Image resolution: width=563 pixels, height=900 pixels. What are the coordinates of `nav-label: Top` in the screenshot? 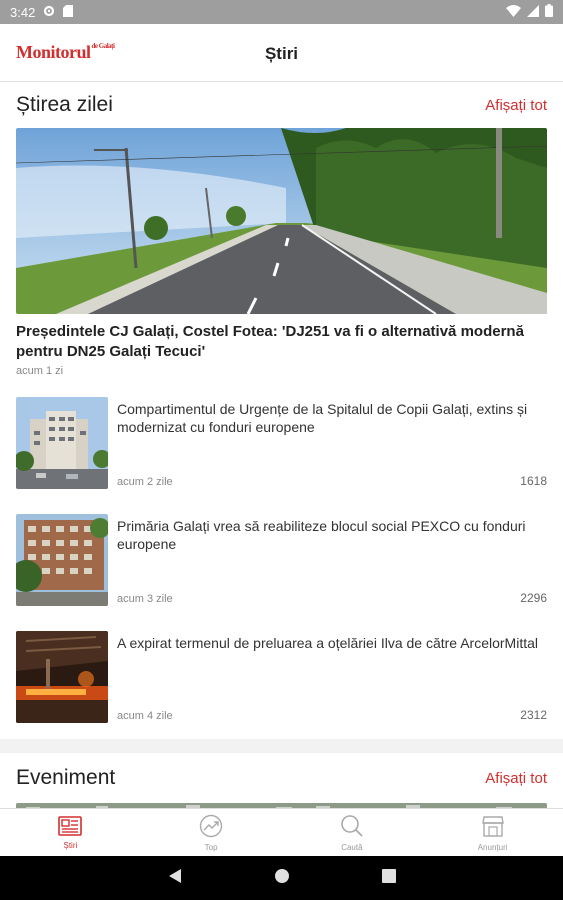 It's located at (211, 847).